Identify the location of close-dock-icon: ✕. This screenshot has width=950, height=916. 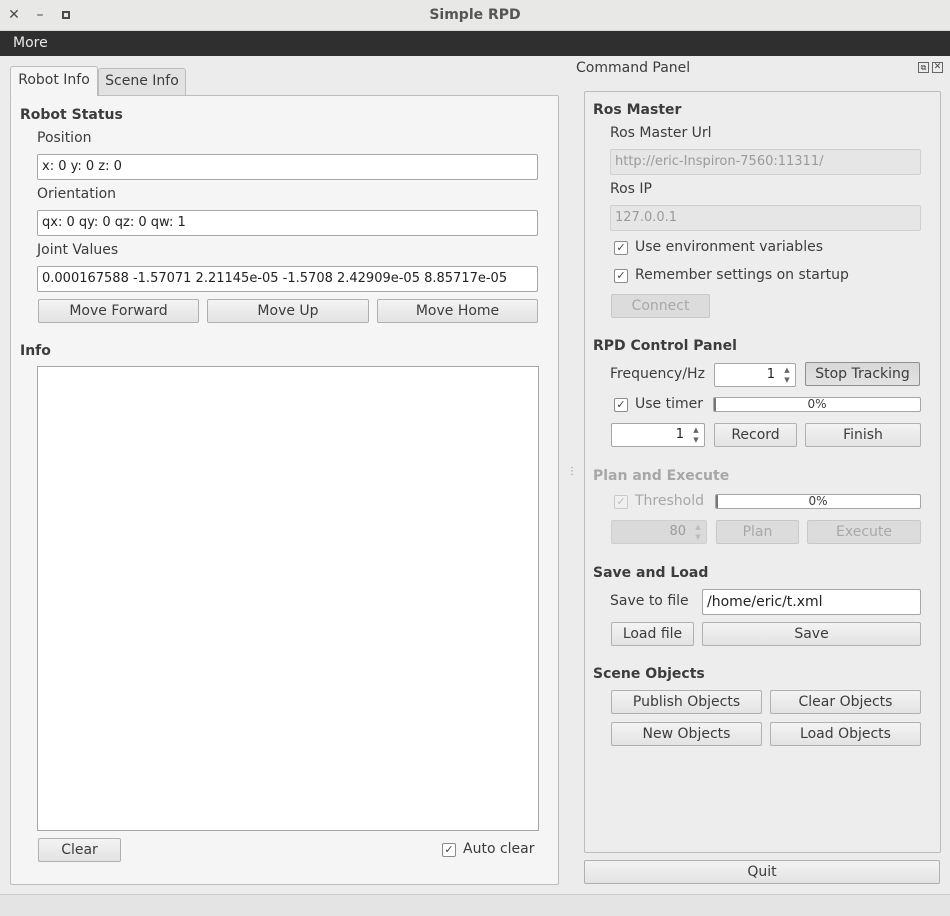
(937, 67).